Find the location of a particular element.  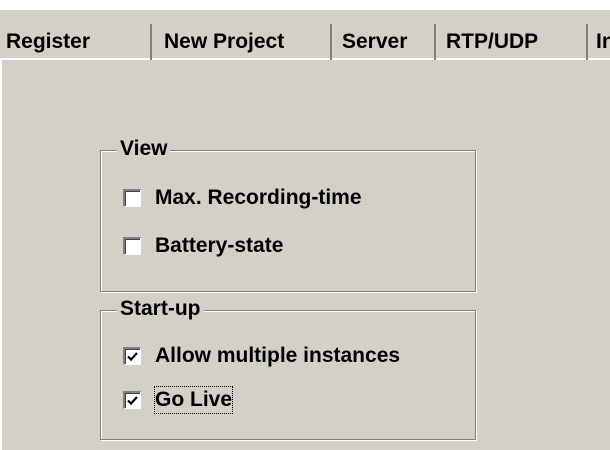

tab-rtp-udp: RTP/UDP is located at coordinates (512, 42).